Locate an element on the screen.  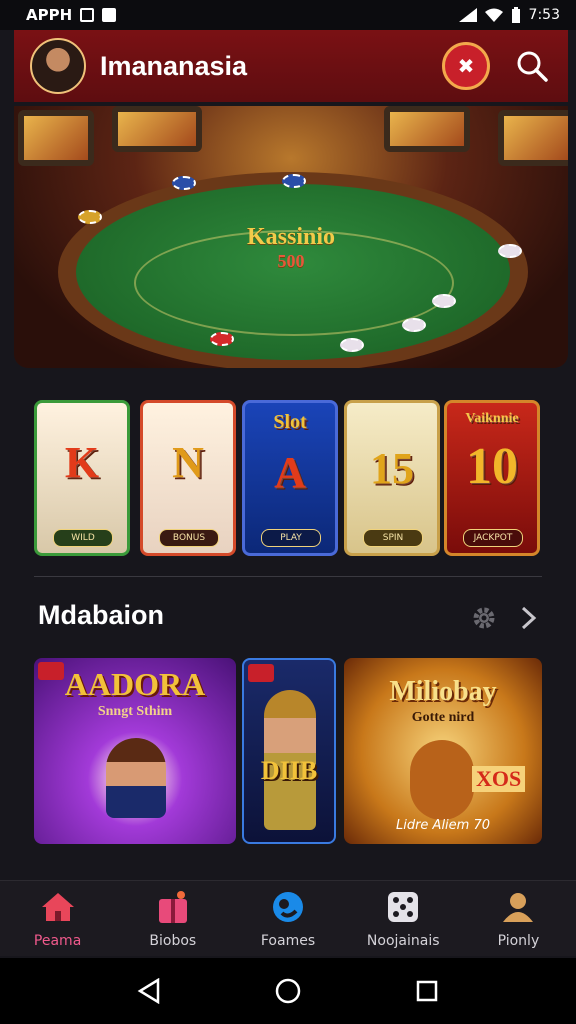
game-tag: XOS is located at coordinates (499, 779).